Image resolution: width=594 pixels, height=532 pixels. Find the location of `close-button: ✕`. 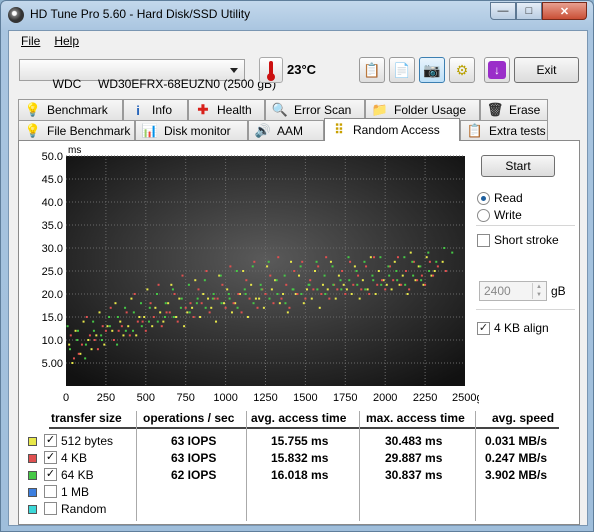

close-button: ✕ is located at coordinates (564, 11).